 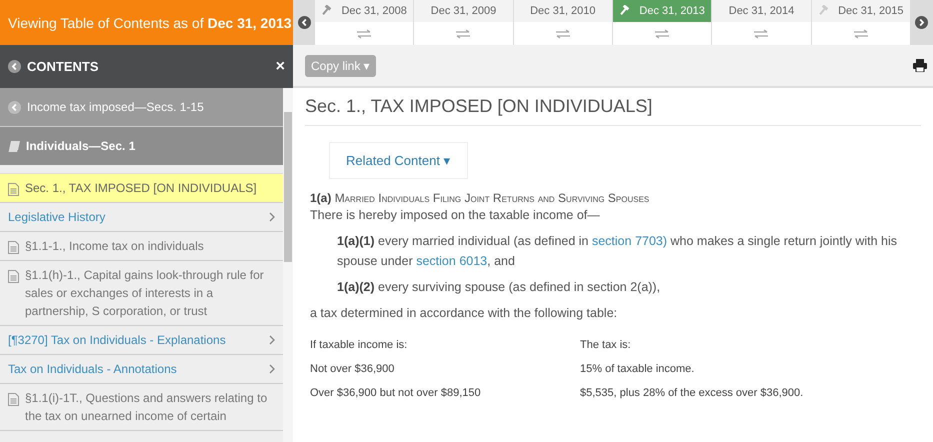 I want to click on section-link: section 7703), so click(x=630, y=241).